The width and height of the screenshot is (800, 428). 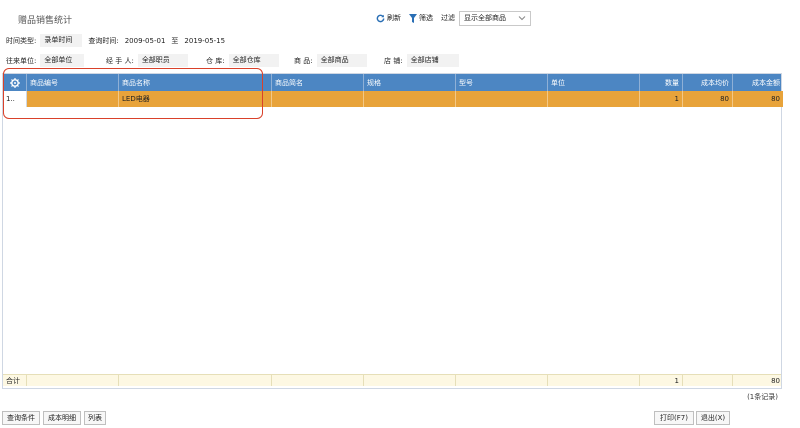 I want to click on cell-short-name, so click(x=318, y=99).